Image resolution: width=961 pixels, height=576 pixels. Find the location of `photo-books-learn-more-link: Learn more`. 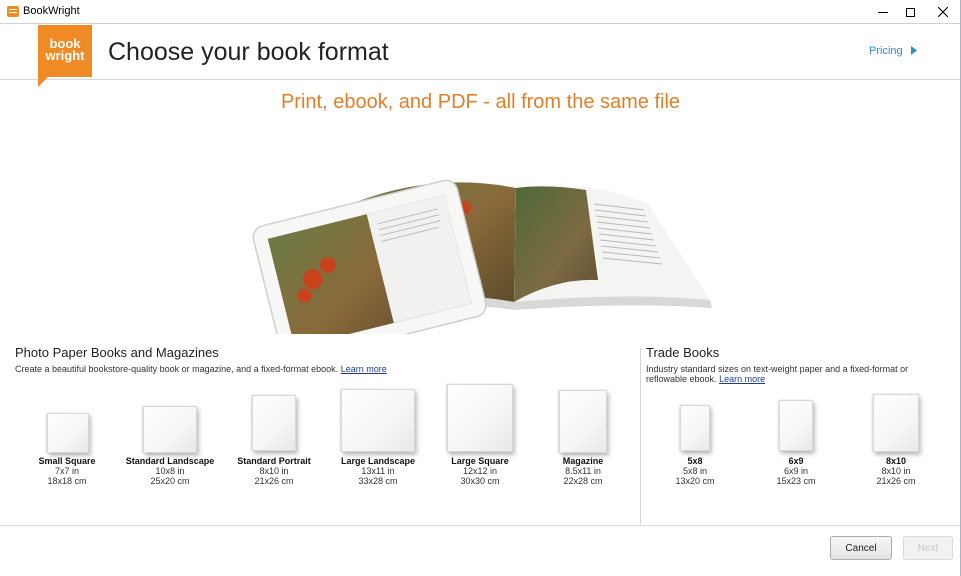

photo-books-learn-more-link: Learn more is located at coordinates (364, 369).